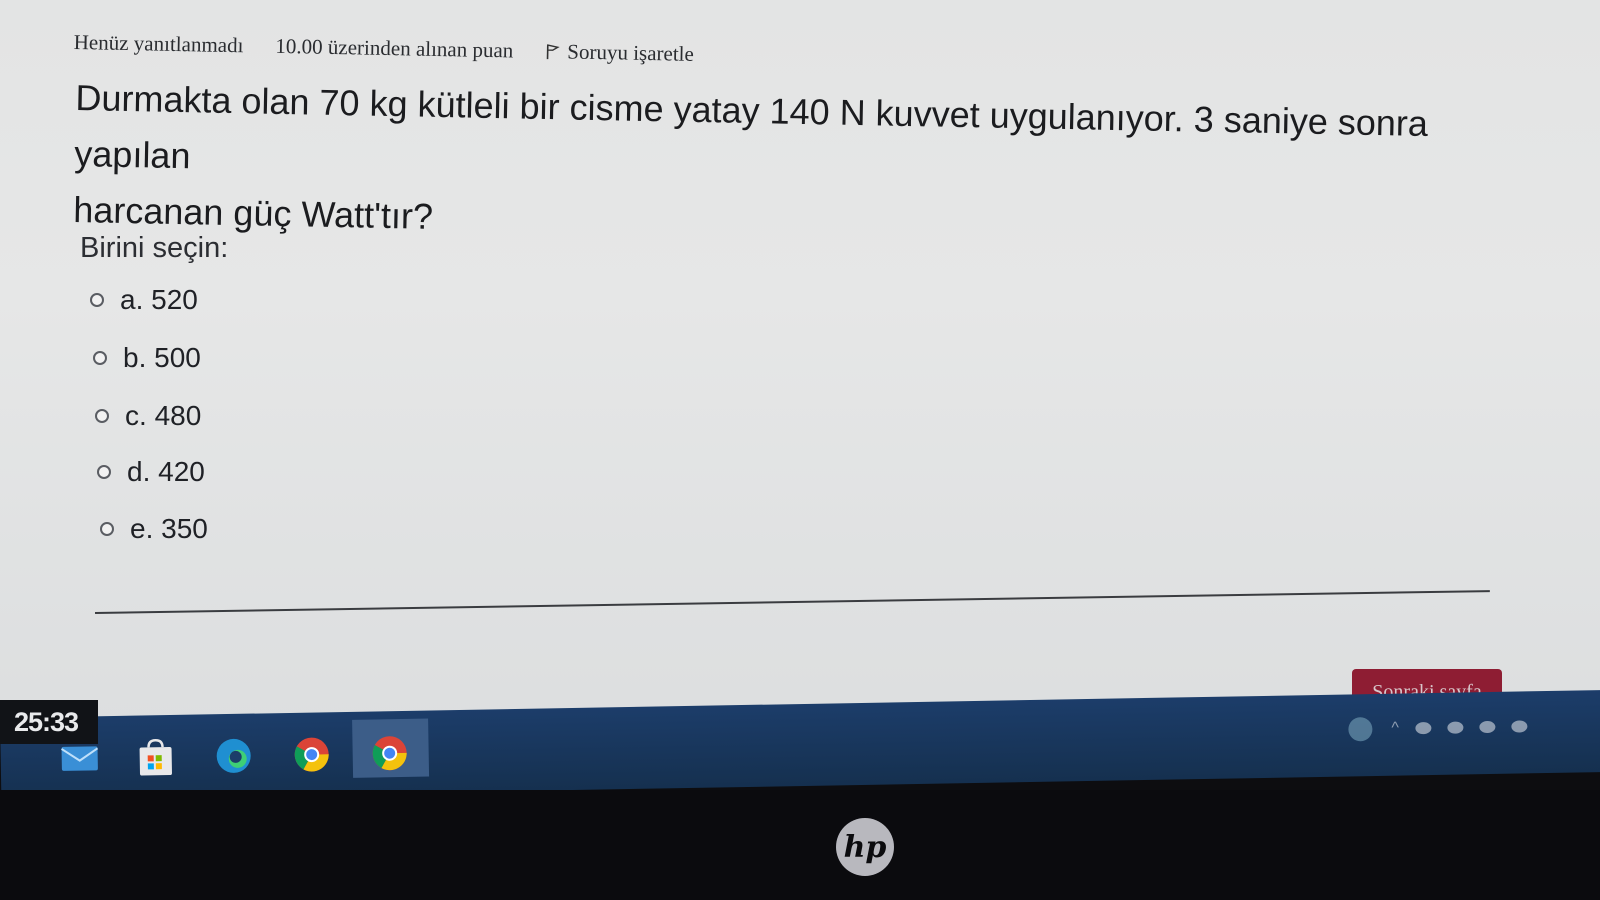 The height and width of the screenshot is (900, 1600). What do you see at coordinates (49, 722) in the screenshot?
I see `quiz-timer: 25:33` at bounding box center [49, 722].